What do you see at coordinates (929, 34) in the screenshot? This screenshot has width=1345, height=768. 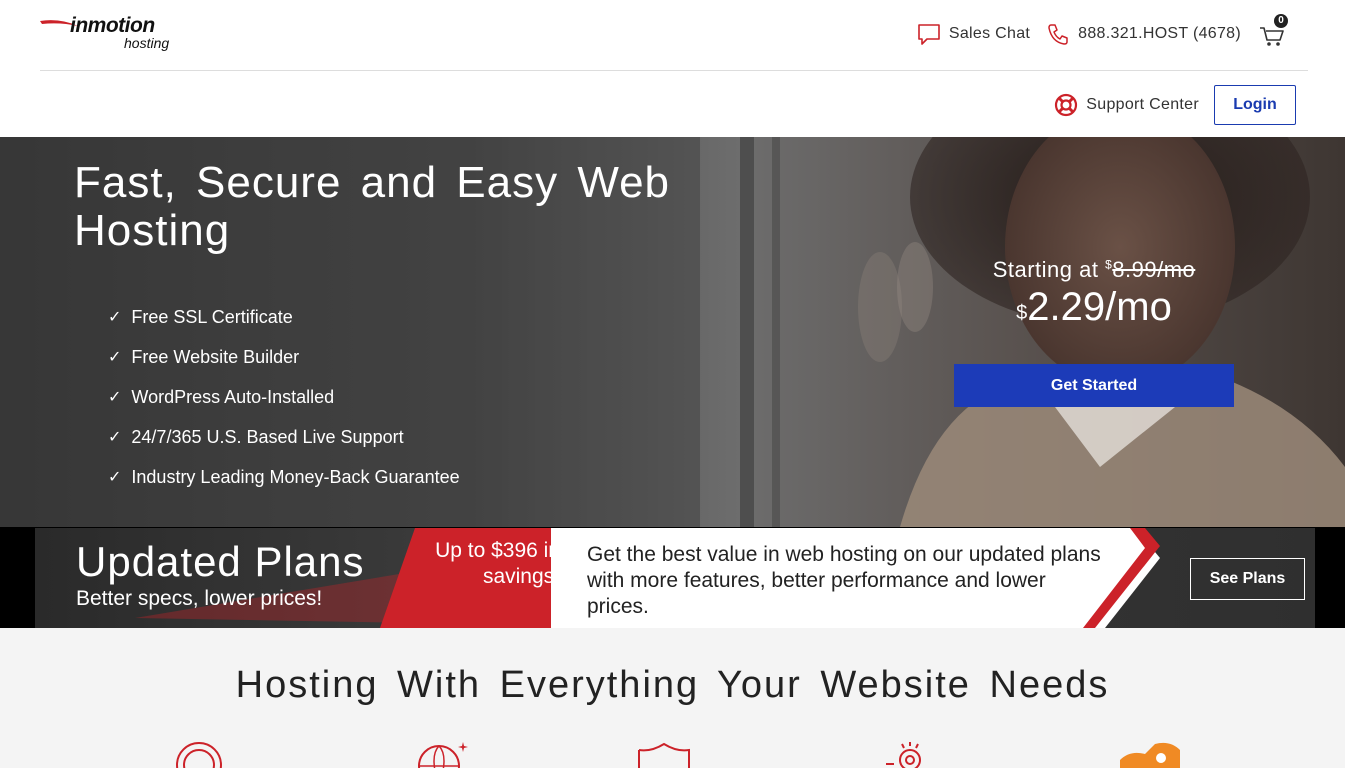 I see `chat-bubble-icon` at bounding box center [929, 34].